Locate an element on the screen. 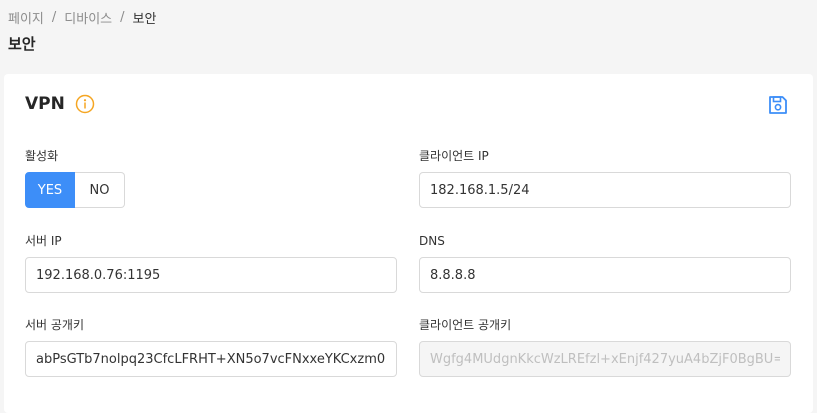 The image size is (817, 413). breadcrumb-item-page: 페이지 is located at coordinates (26, 17).